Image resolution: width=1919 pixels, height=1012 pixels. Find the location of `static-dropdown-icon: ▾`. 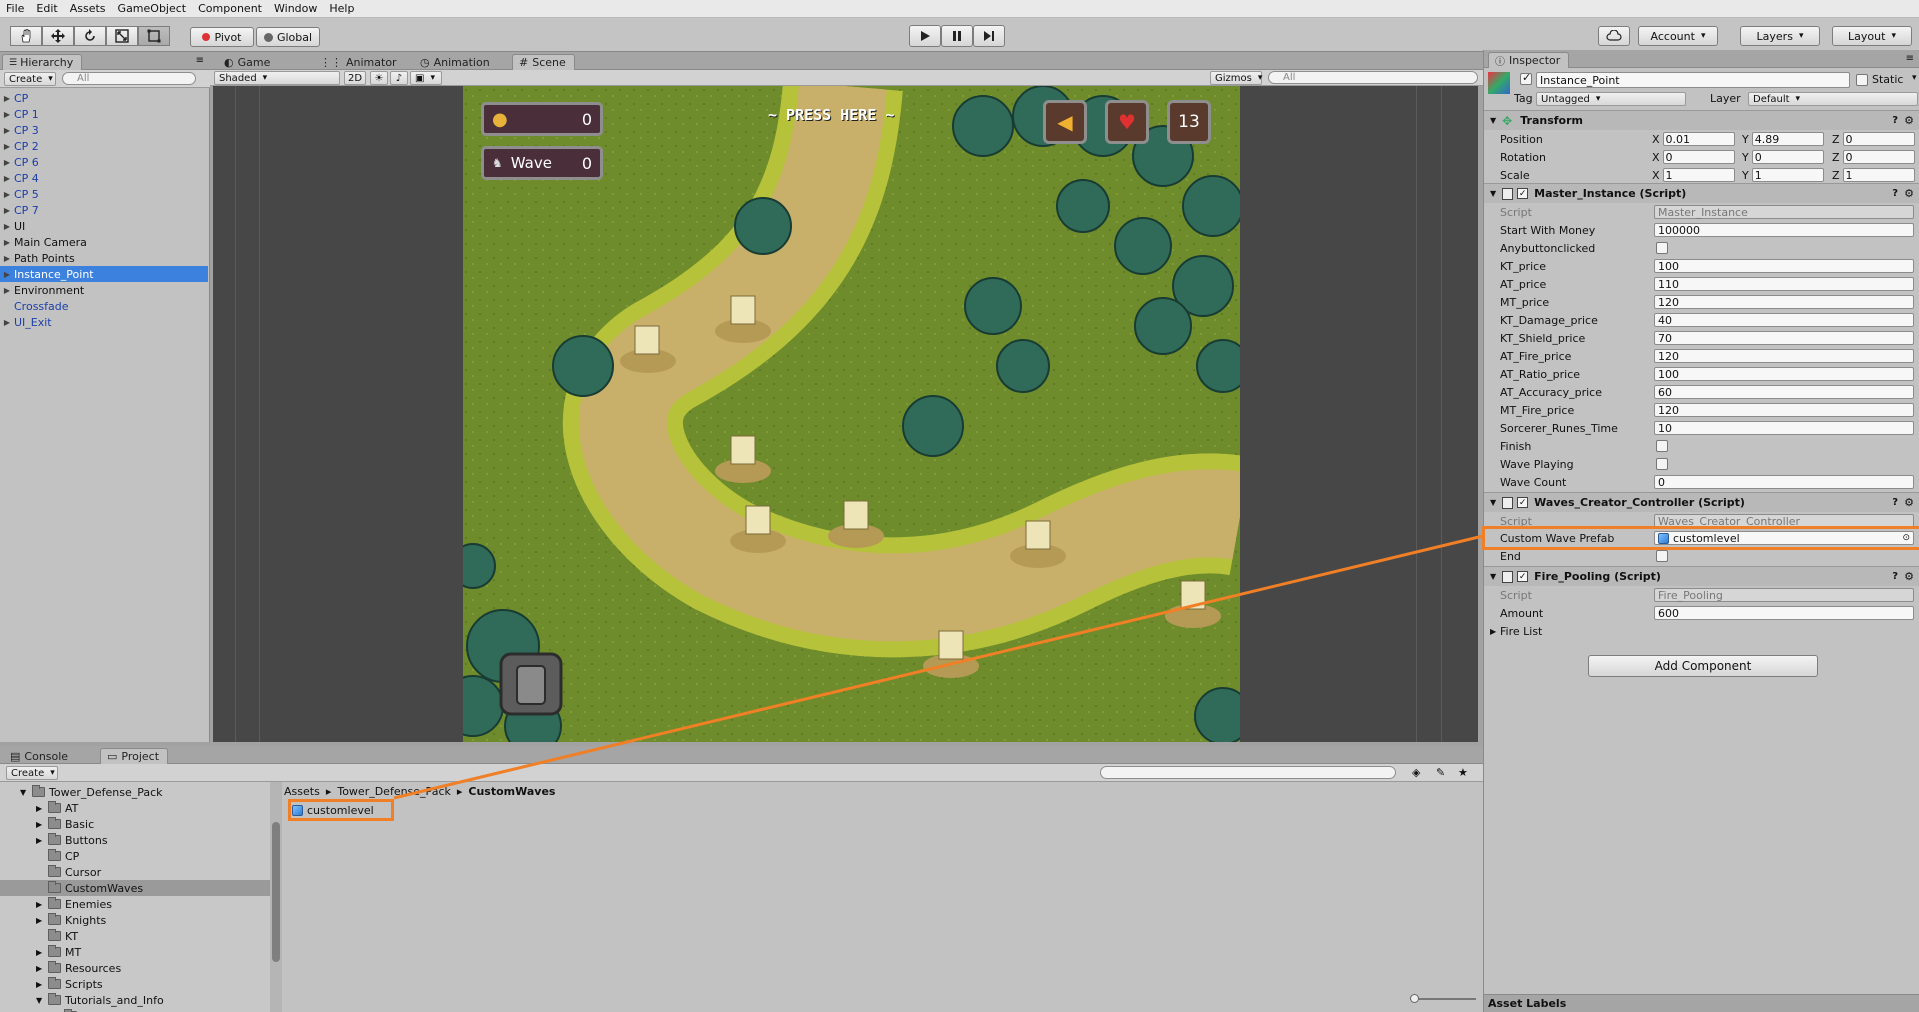

static-dropdown-icon: ▾ is located at coordinates (1914, 78).